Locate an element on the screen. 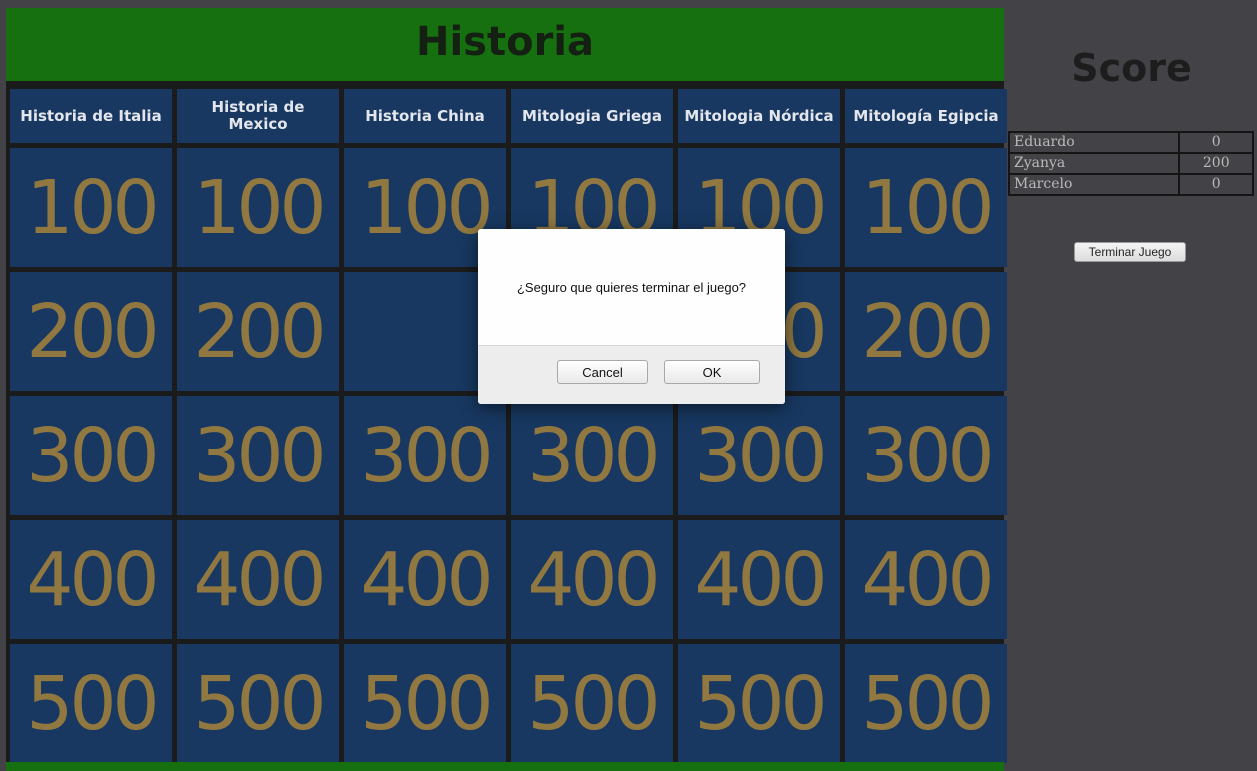  dialog-footer: Cancel OK is located at coordinates (631, 374).